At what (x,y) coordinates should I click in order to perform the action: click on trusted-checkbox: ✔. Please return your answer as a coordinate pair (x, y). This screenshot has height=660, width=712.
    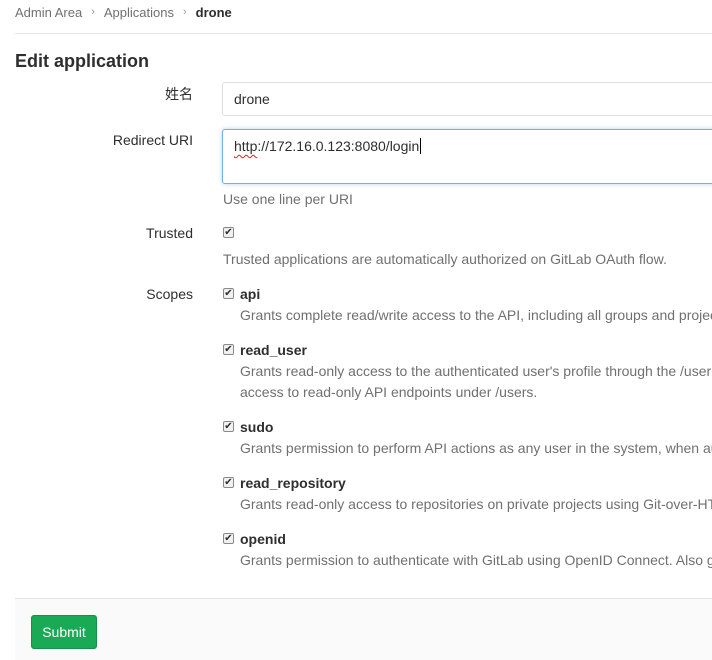
    Looking at the image, I should click on (228, 232).